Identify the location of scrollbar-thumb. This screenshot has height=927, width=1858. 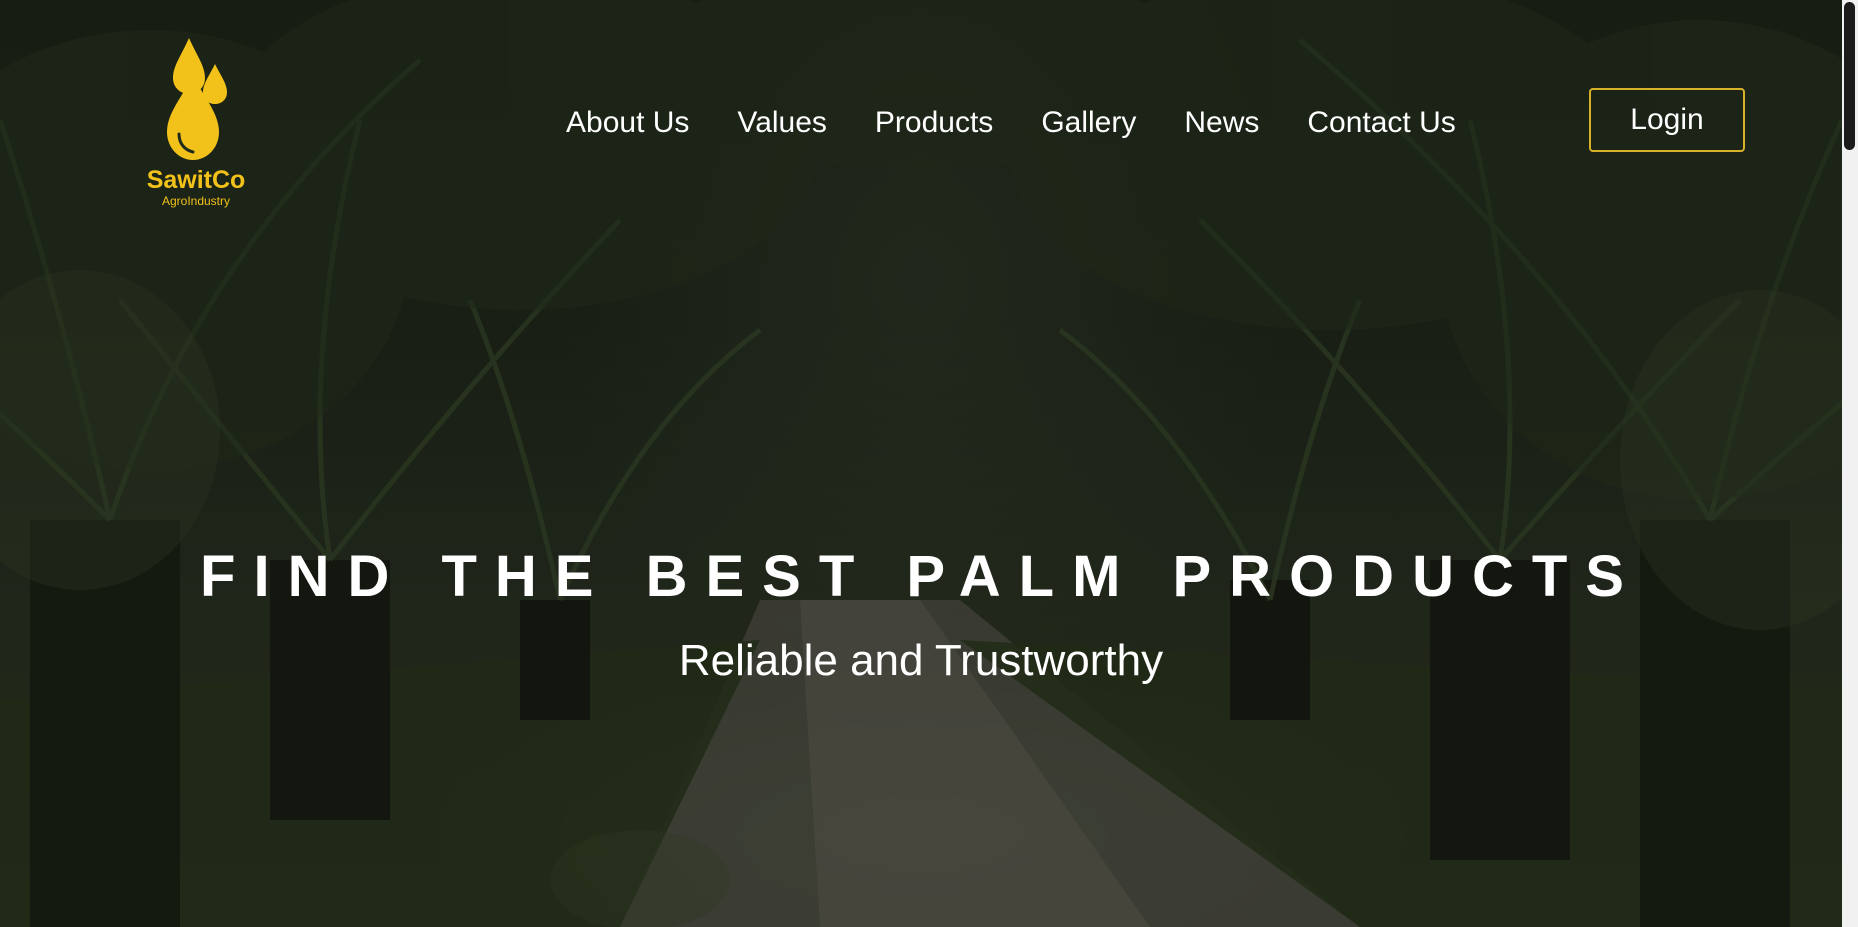
(1849, 76).